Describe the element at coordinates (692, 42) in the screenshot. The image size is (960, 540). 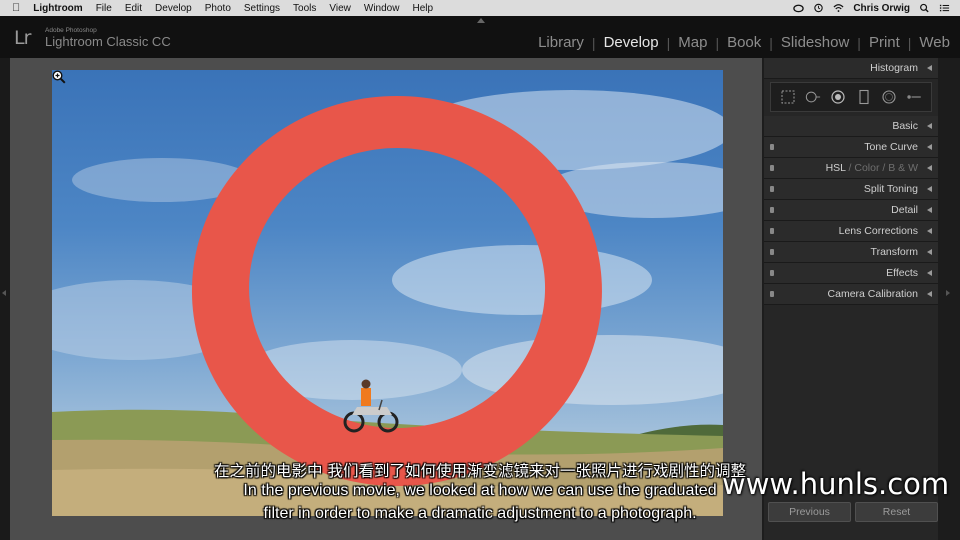
I see `module-map: Map` at that location.